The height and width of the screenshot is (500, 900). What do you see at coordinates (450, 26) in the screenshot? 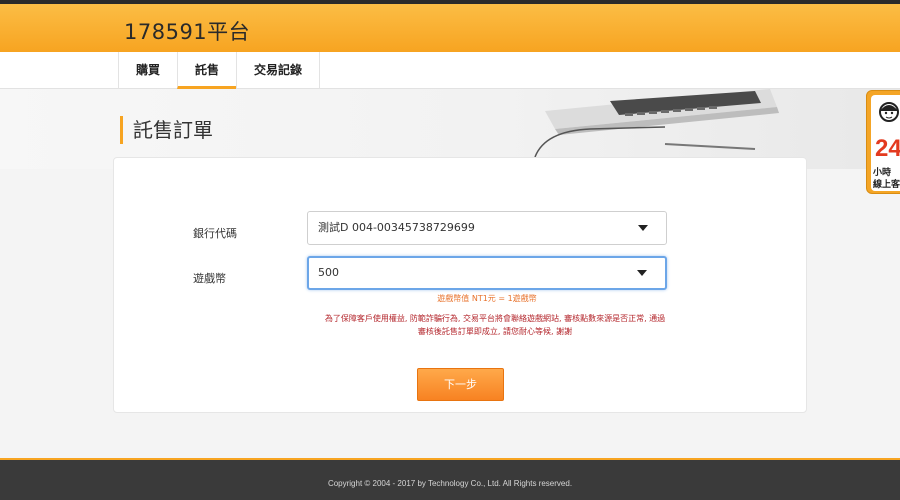
I see `top-header-bar: 178591平台` at bounding box center [450, 26].